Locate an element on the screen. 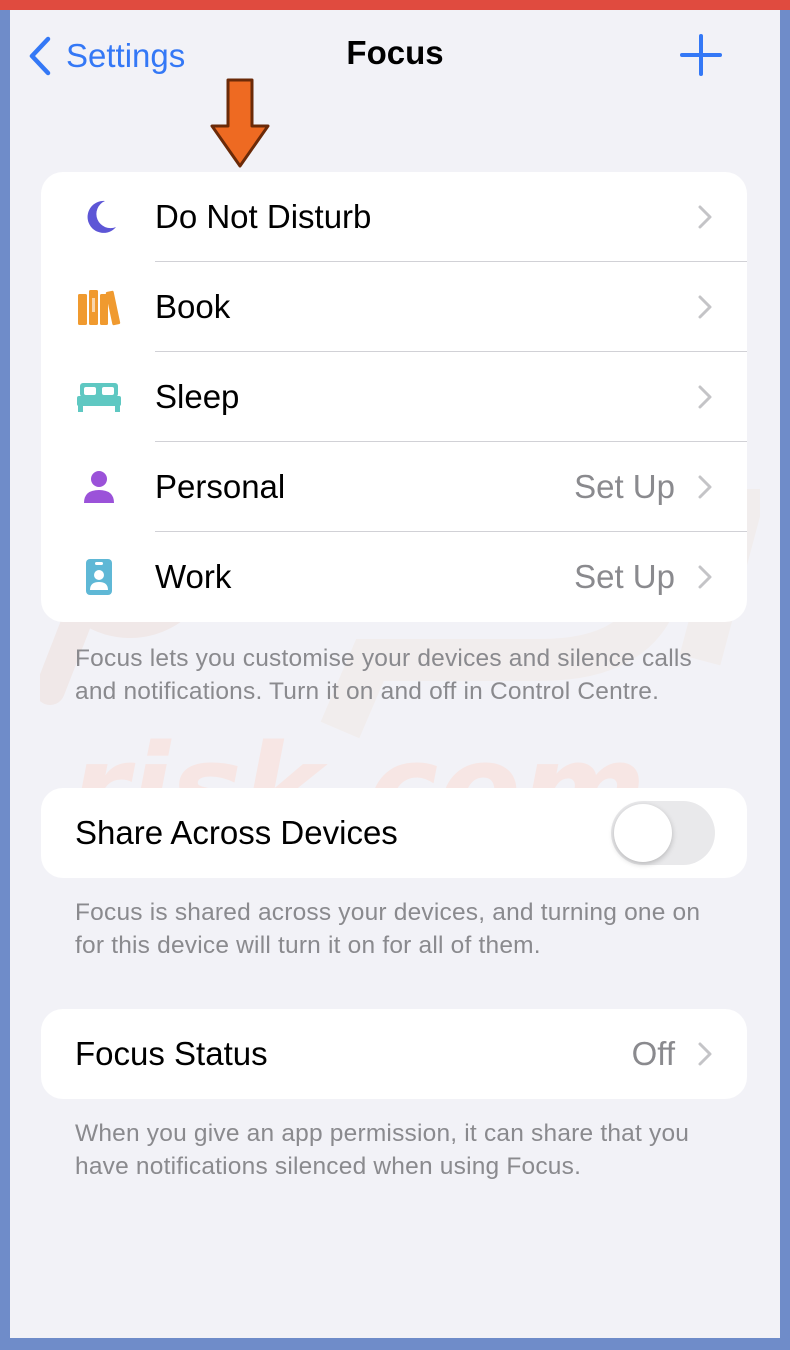  books-icon is located at coordinates (99, 307).